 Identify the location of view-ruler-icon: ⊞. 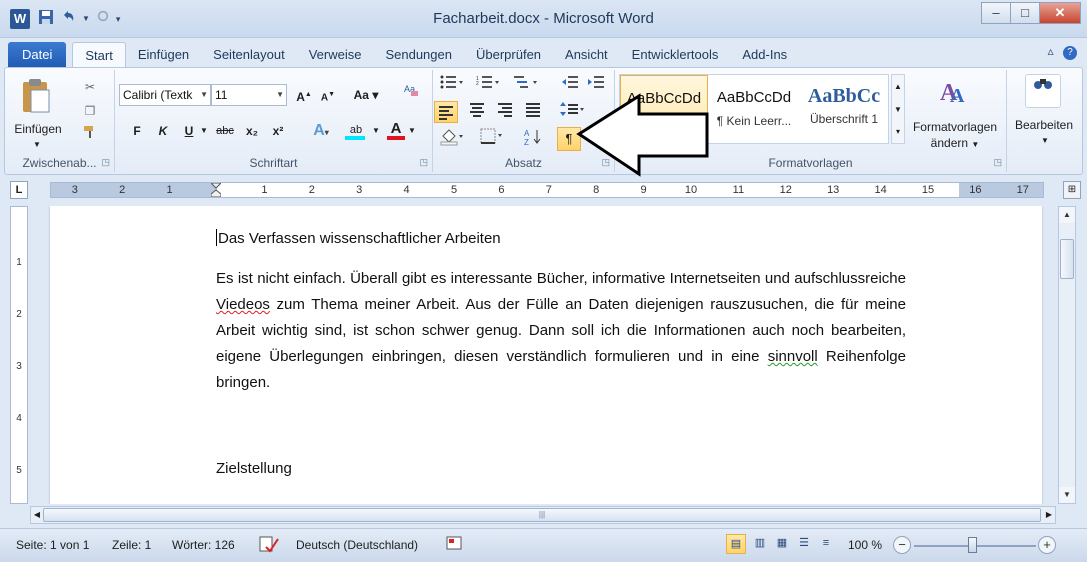
(1072, 190).